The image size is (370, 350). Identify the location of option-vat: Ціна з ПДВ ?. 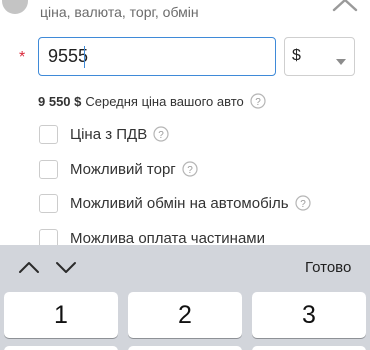
(104, 134).